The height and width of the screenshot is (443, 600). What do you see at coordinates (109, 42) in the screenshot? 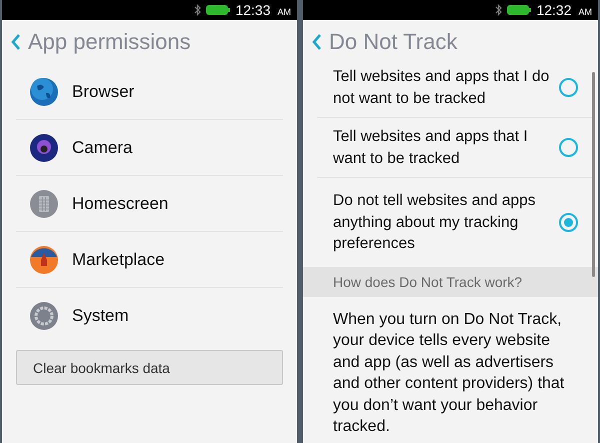
I see `screen-title: App permissions` at bounding box center [109, 42].